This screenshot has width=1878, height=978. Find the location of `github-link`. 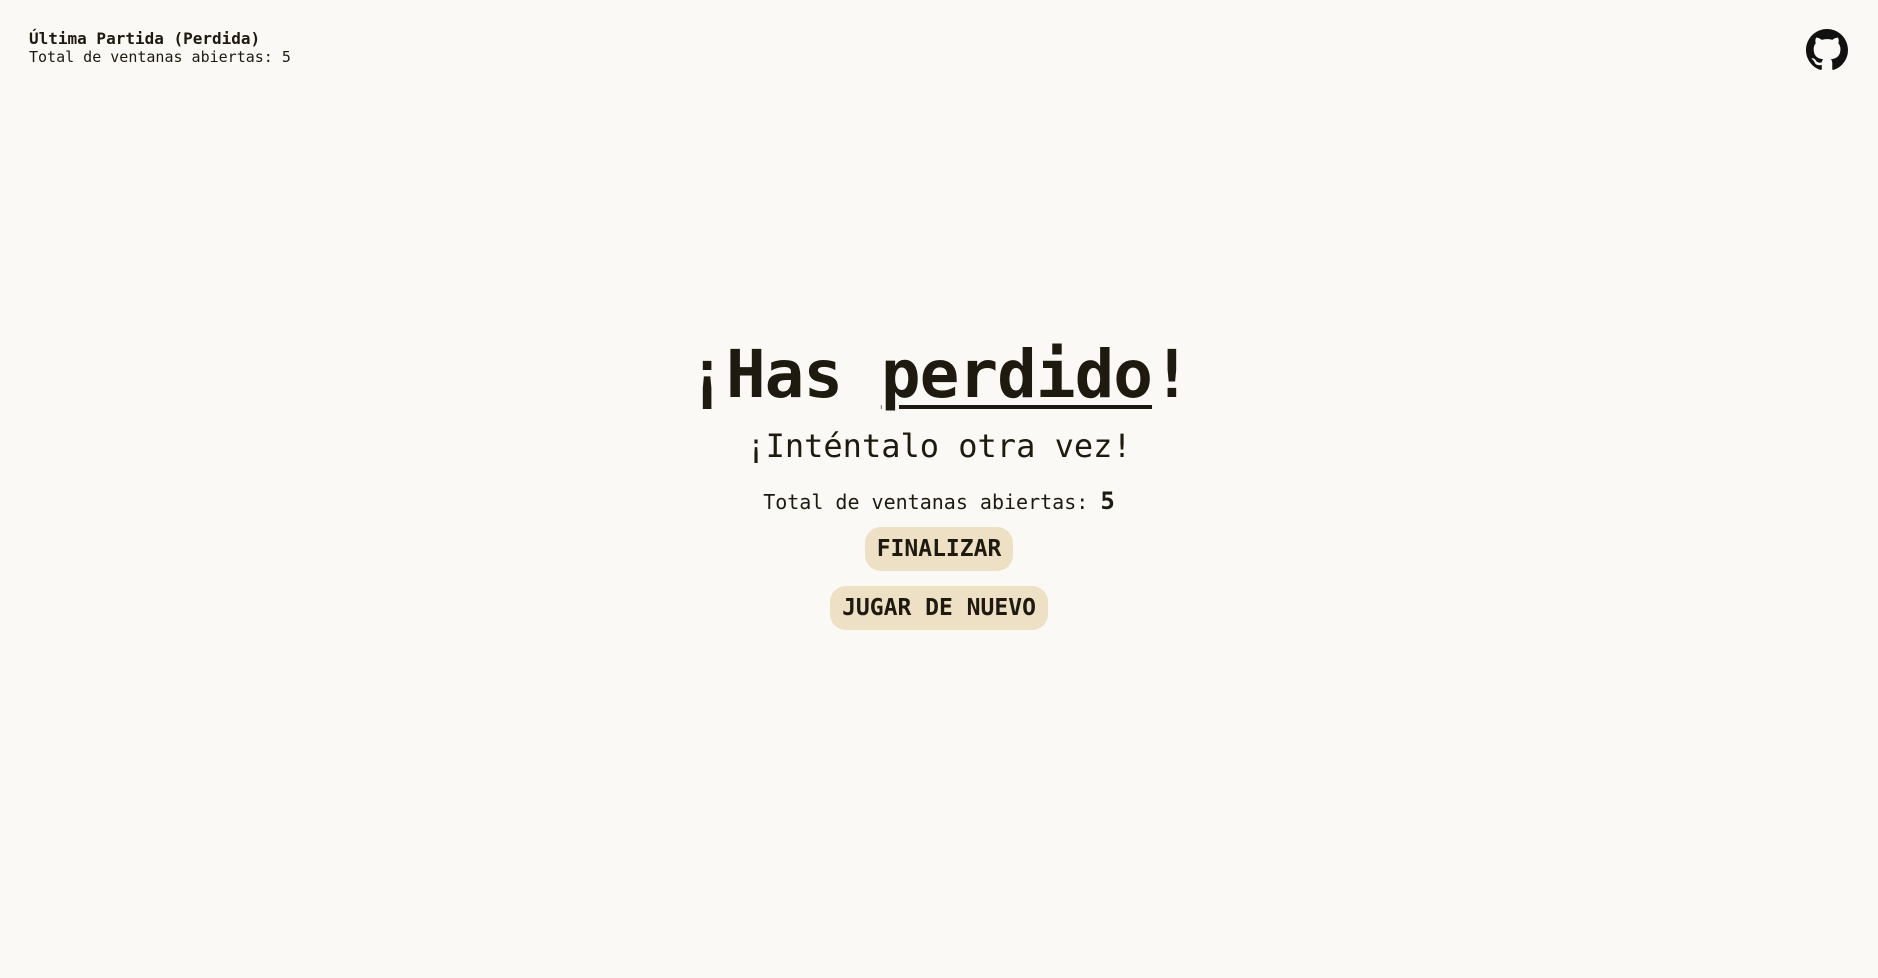

github-link is located at coordinates (1827, 50).